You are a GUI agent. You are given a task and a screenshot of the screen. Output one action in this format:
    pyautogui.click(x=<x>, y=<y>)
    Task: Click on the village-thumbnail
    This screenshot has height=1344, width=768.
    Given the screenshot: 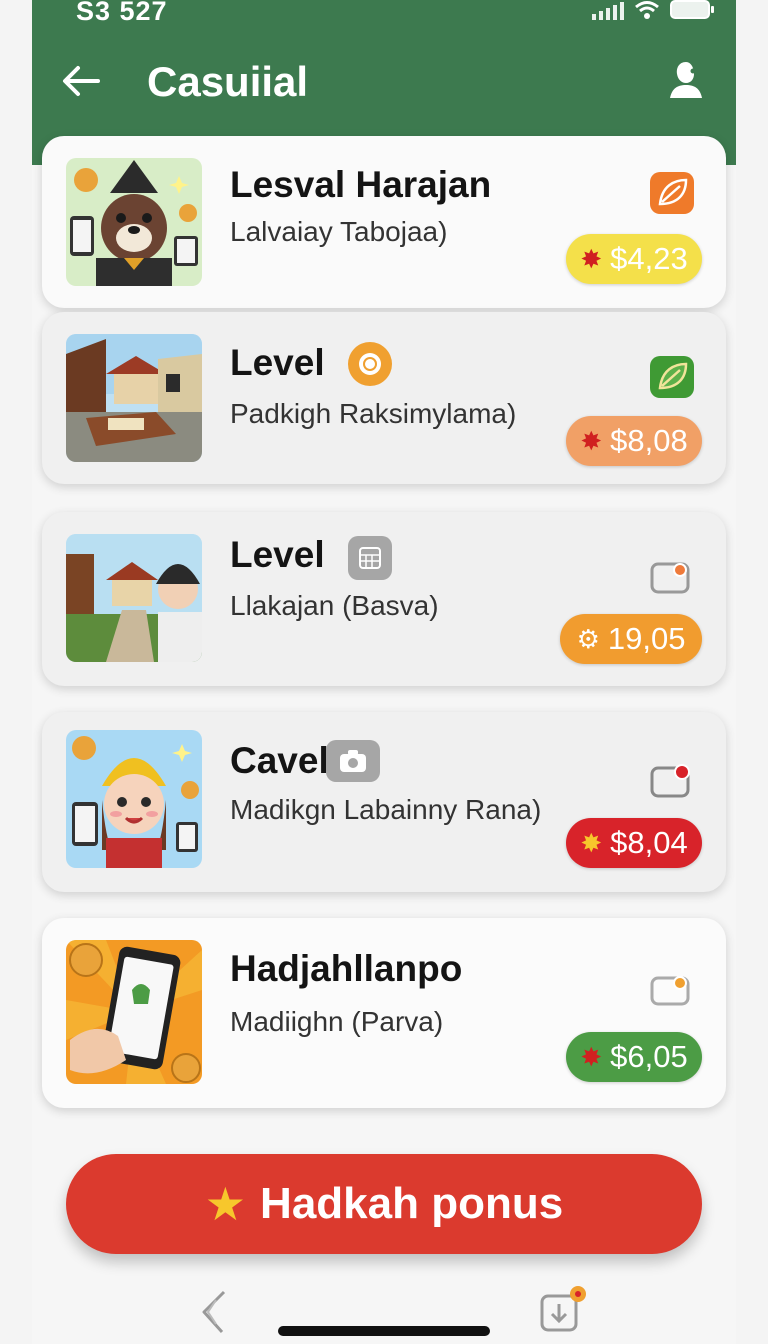 What is the action you would take?
    pyautogui.click(x=134, y=598)
    